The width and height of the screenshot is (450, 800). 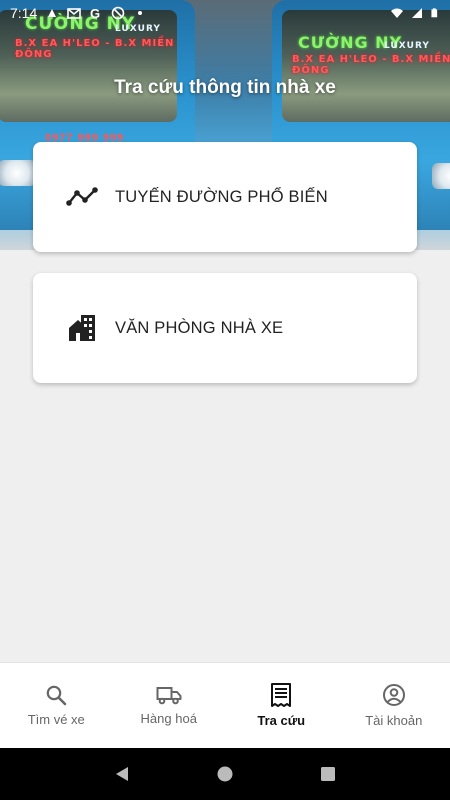 I want to click on nav-label-cargo: Hàng hoá, so click(x=168, y=718).